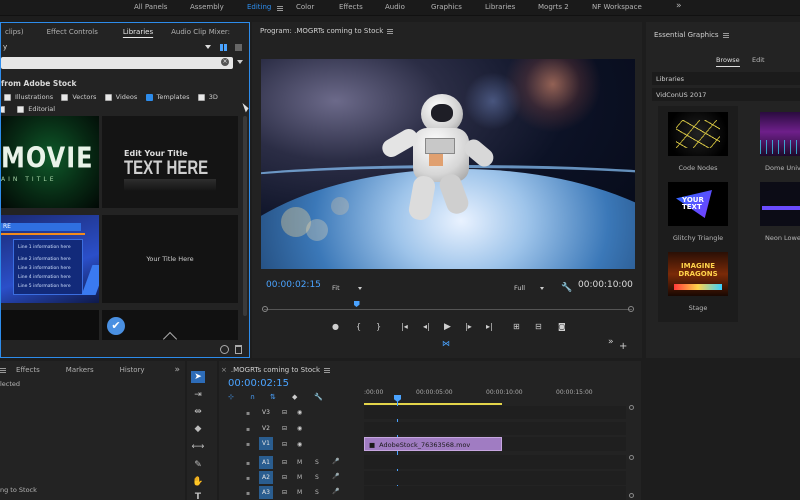  What do you see at coordinates (317, 492) in the screenshot?
I see `a3-solo-icon: S` at bounding box center [317, 492].